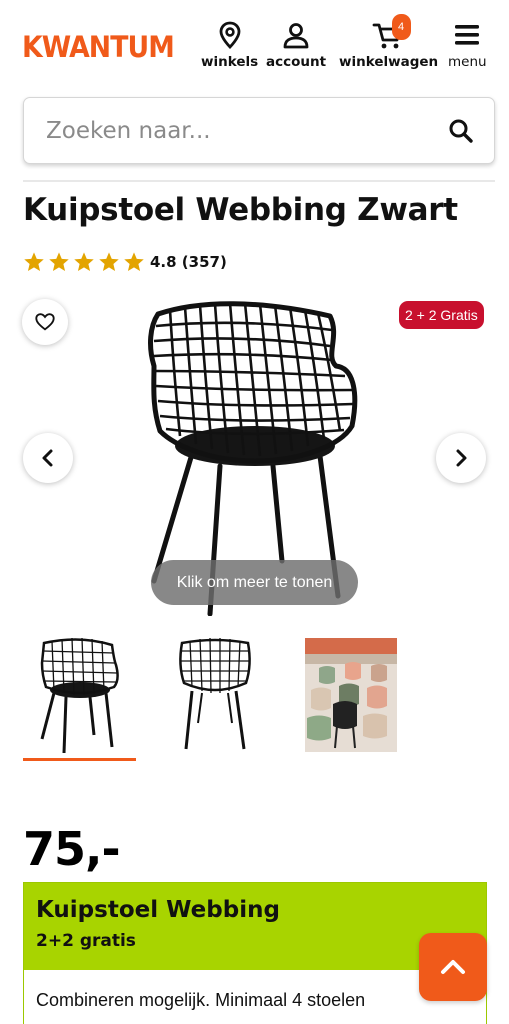 The width and height of the screenshot is (509, 1024). I want to click on promo-badge: 2 + 2 Gratis, so click(441, 315).